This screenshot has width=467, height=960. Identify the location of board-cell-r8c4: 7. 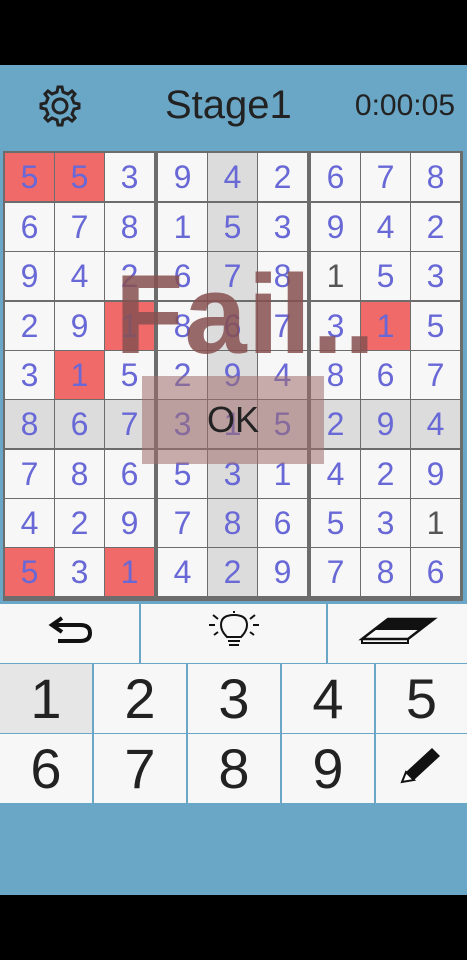
(182, 523).